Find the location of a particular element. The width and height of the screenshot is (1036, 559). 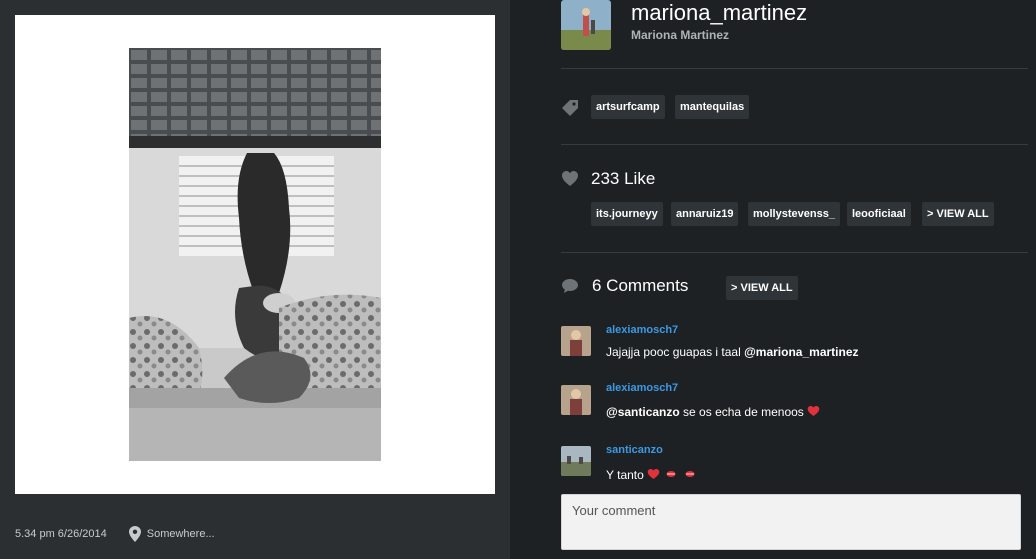

tag-icon is located at coordinates (570, 108).